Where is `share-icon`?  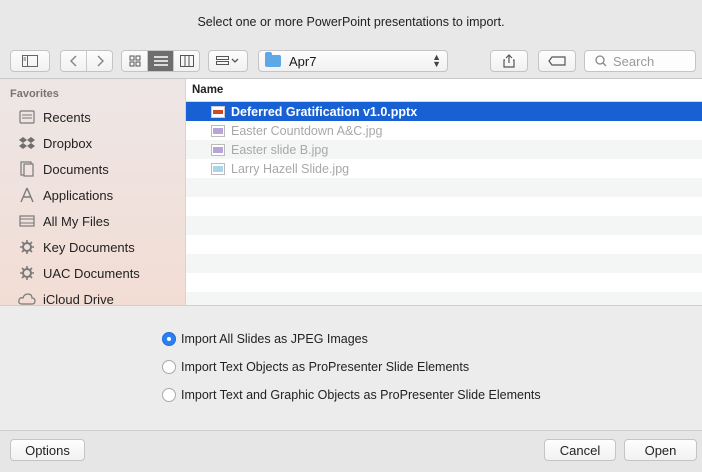 share-icon is located at coordinates (509, 61).